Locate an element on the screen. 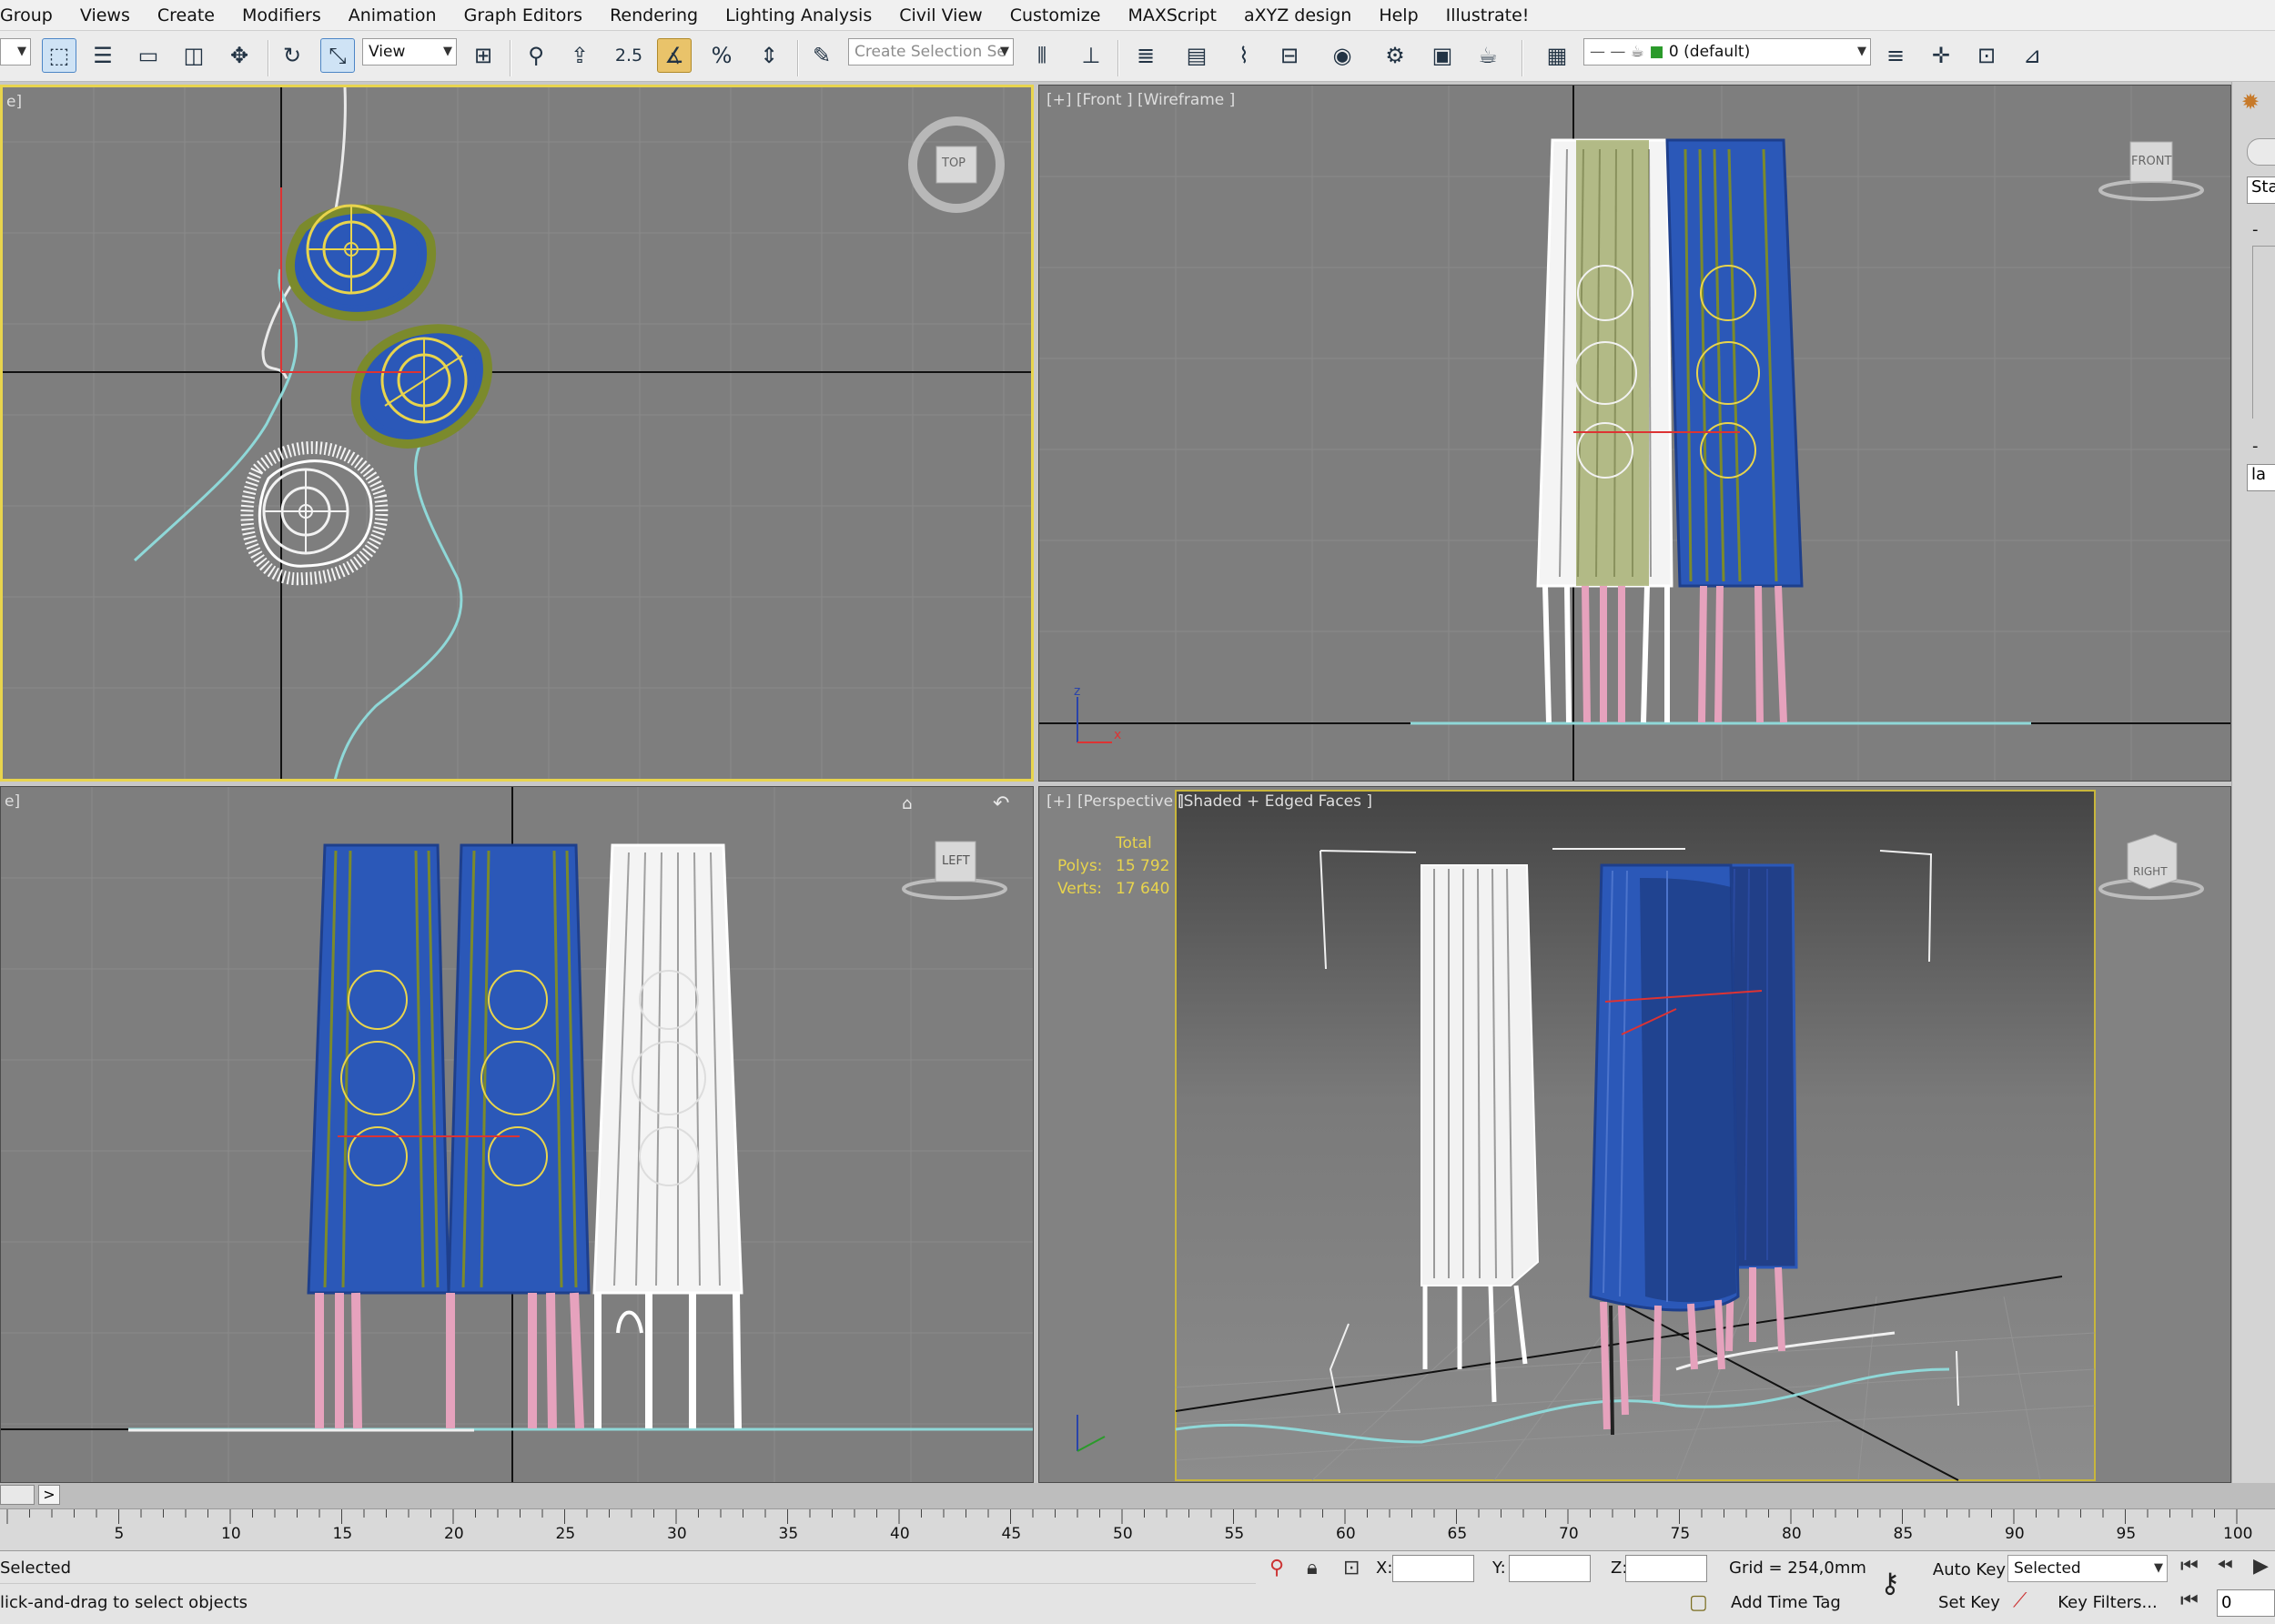 The height and width of the screenshot is (1624, 2275). rollout-frame is located at coordinates (2264, 332).